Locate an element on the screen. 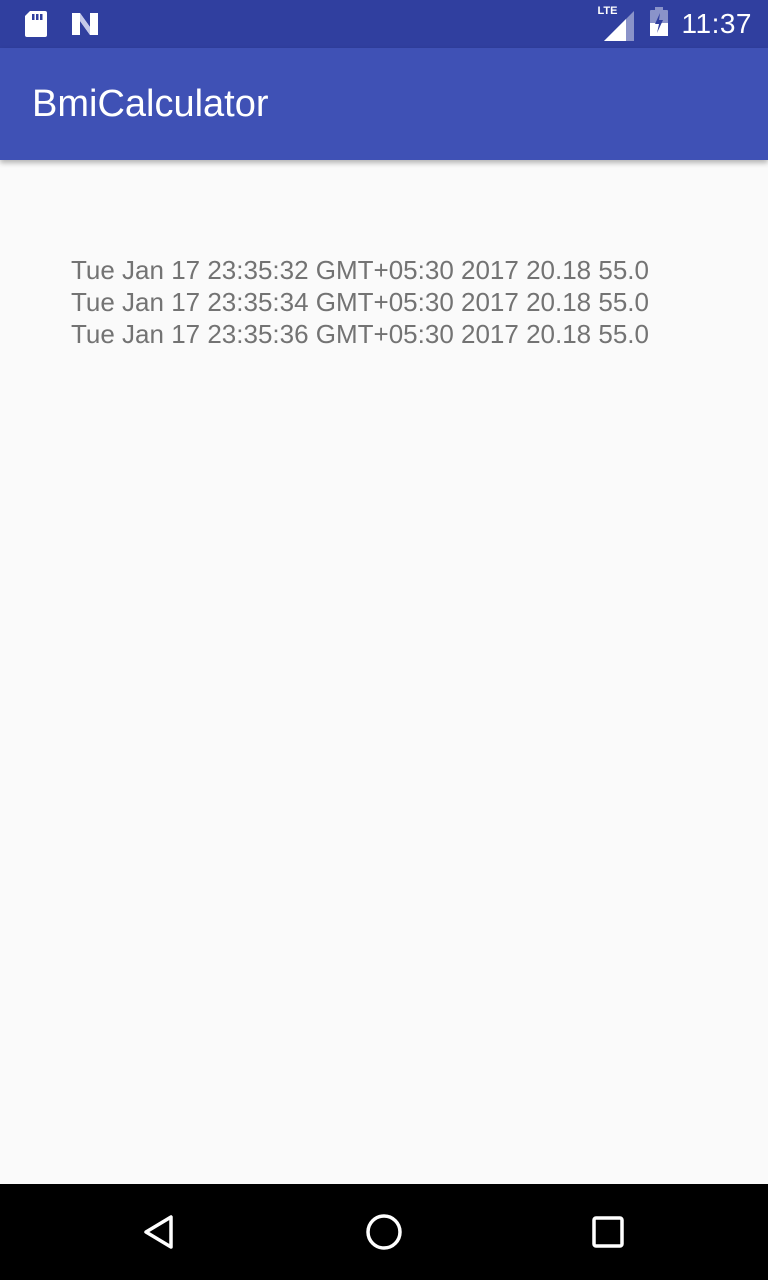  sd-card-icon is located at coordinates (36, 26).